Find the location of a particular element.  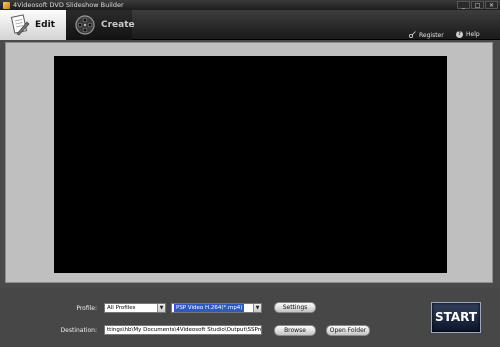

tab-edit-label: Edit is located at coordinates (45, 25).